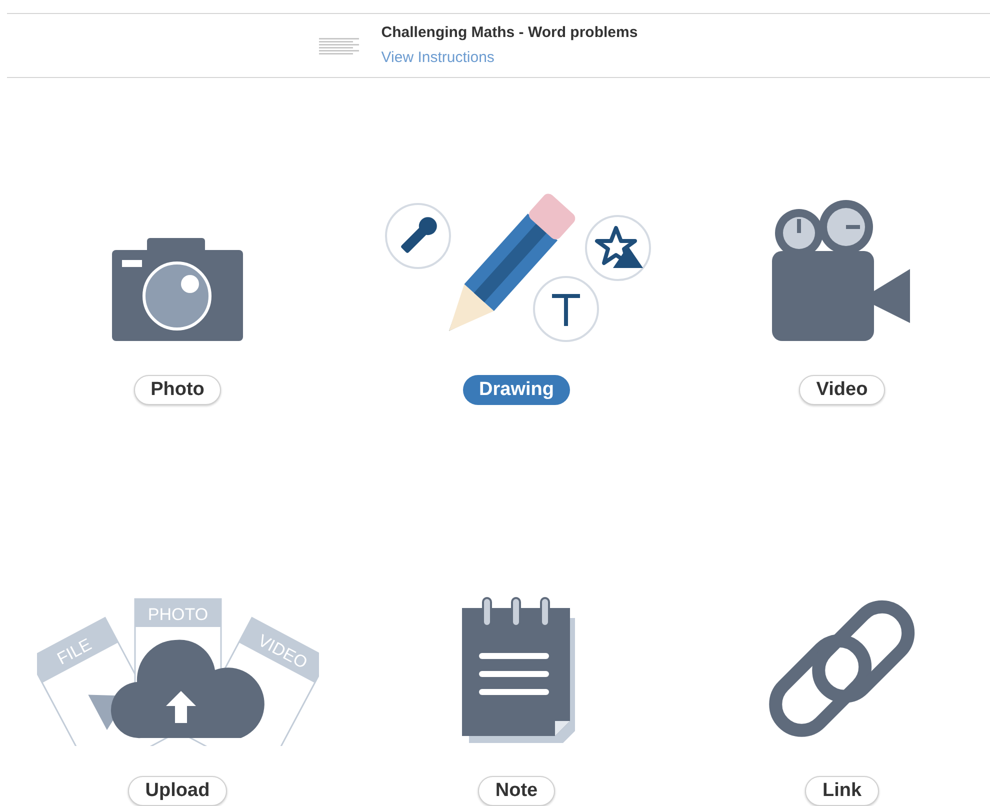  What do you see at coordinates (509, 33) in the screenshot?
I see `assignment-title: Challenging Maths - Word problems` at bounding box center [509, 33].